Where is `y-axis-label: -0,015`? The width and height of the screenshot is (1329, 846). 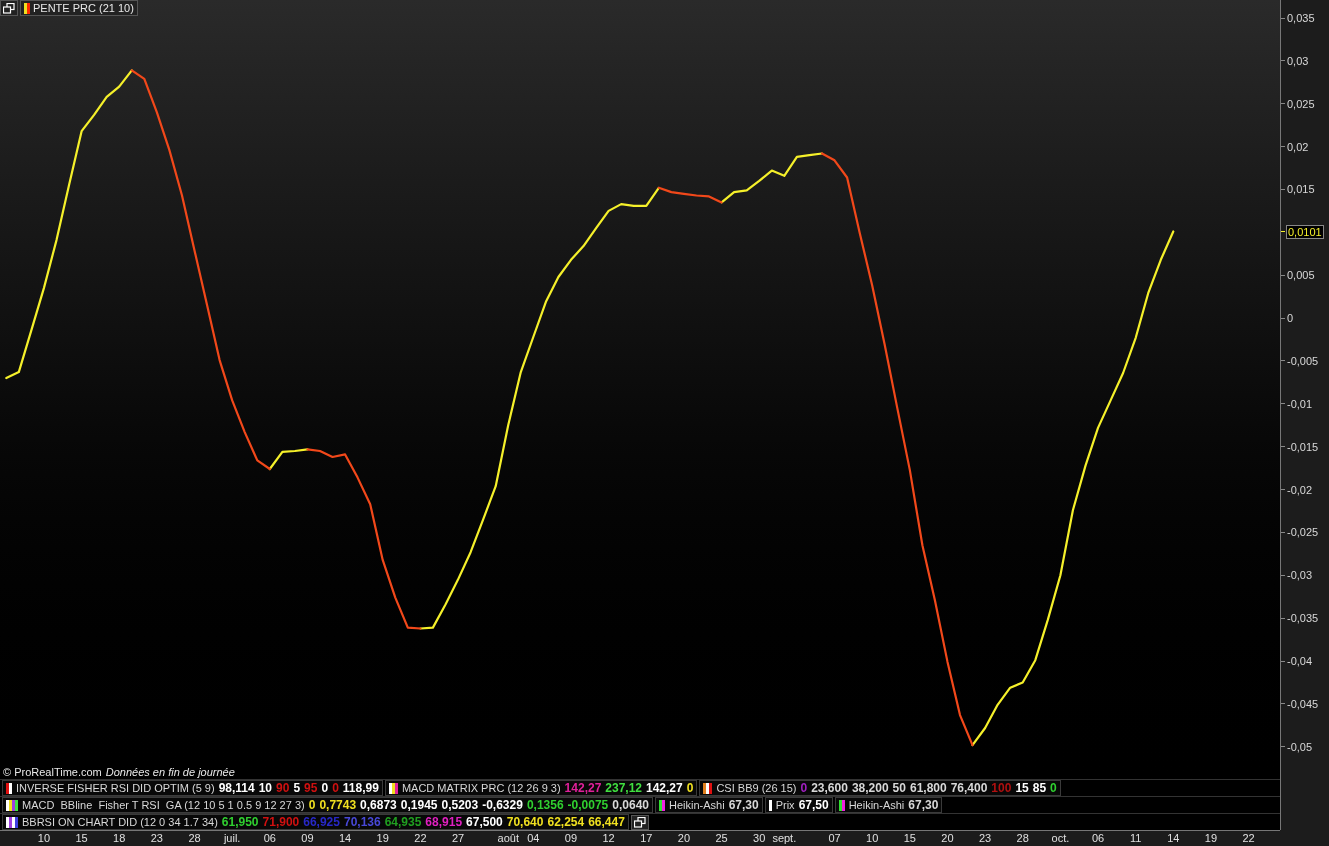
y-axis-label: -0,015 is located at coordinates (1303, 446).